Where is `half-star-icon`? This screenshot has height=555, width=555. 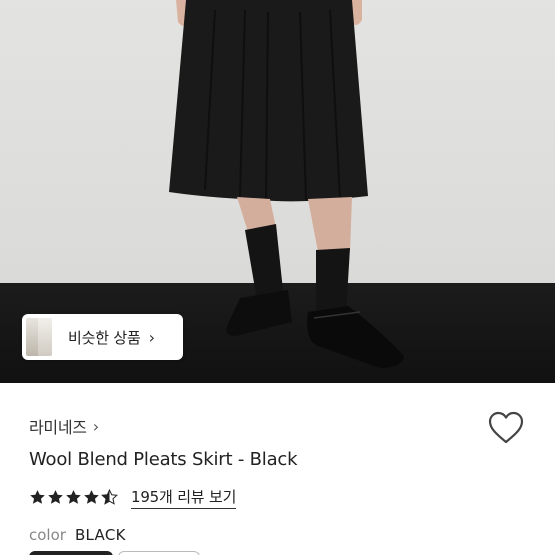 half-star-icon is located at coordinates (109, 497).